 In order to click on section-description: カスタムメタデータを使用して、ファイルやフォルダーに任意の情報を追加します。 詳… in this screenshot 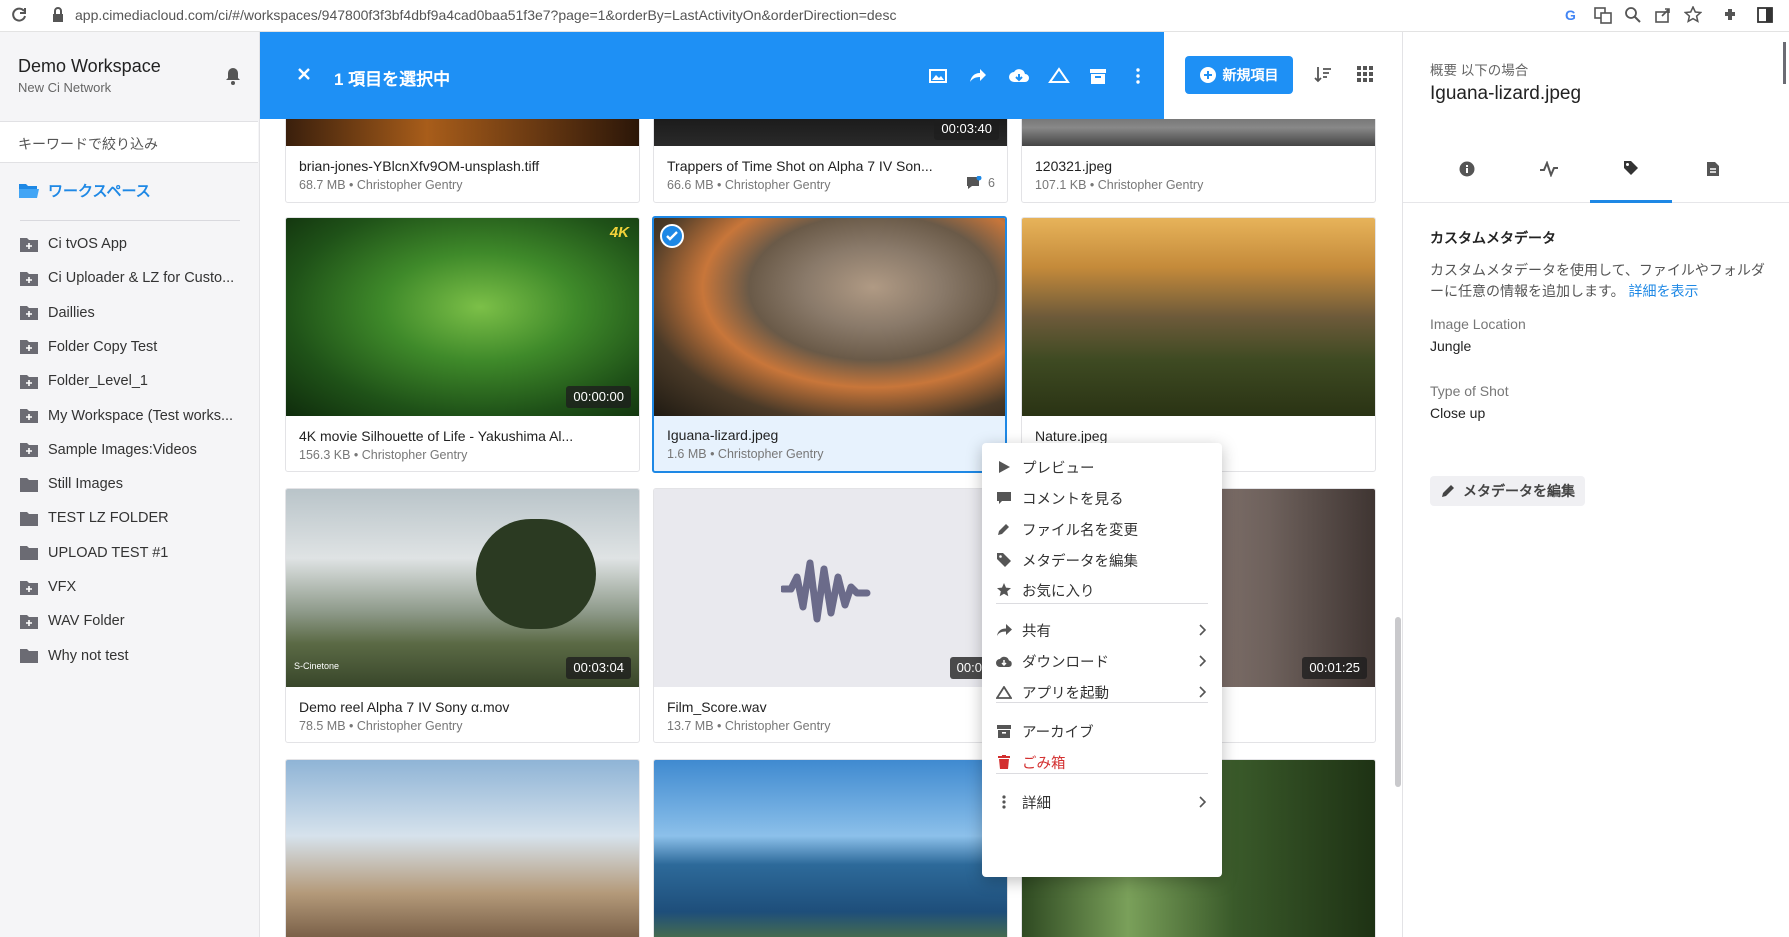, I will do `click(1597, 280)`.